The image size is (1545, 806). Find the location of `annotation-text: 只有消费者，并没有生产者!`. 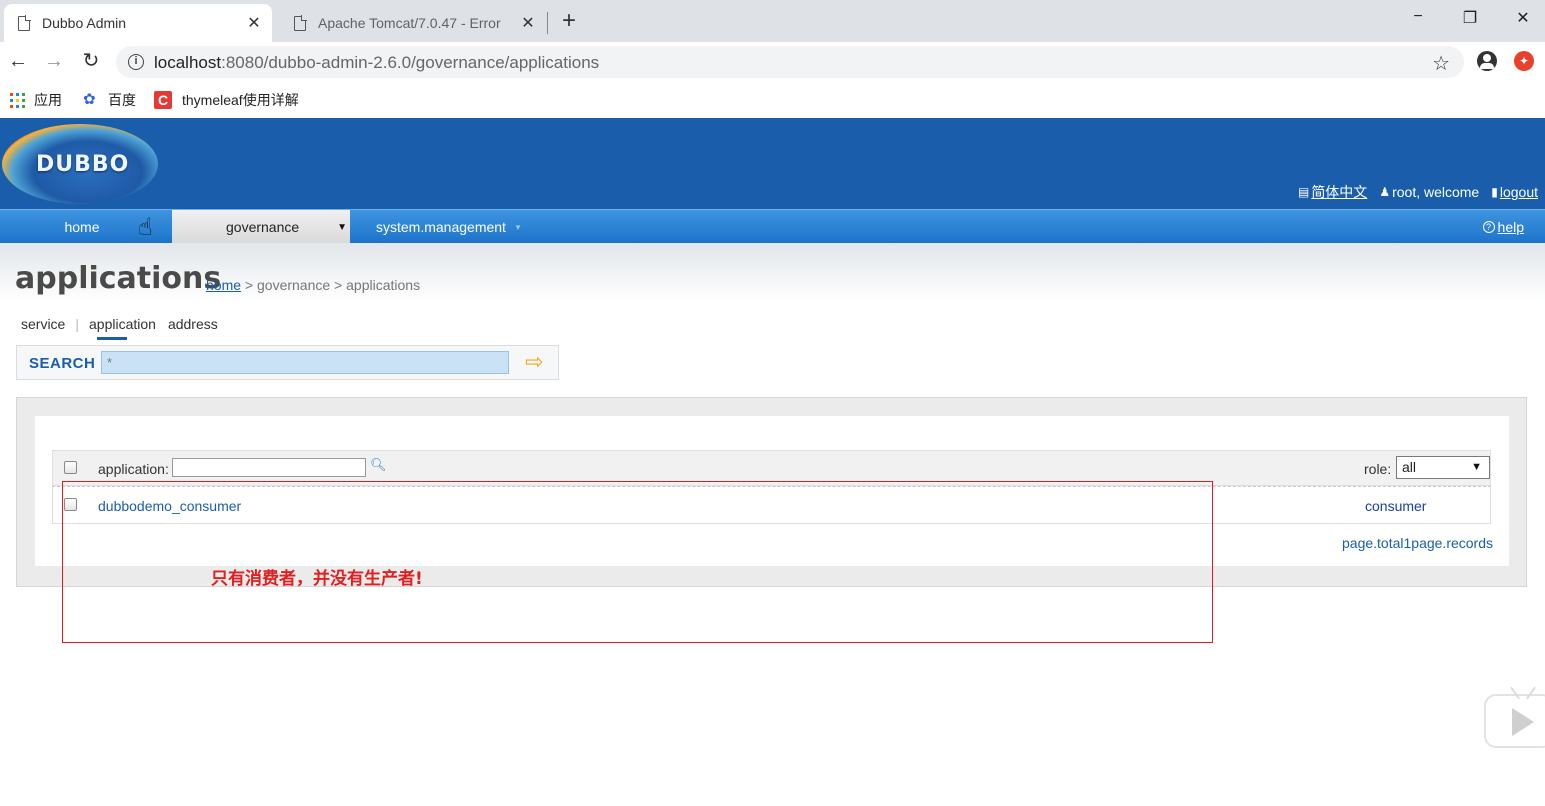

annotation-text: 只有消费者，并没有生产者! is located at coordinates (317, 579).